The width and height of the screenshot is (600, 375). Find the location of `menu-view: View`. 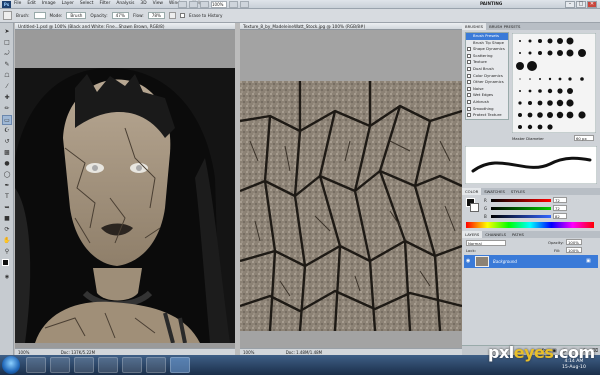

menu-view: View is located at coordinates (158, 3).